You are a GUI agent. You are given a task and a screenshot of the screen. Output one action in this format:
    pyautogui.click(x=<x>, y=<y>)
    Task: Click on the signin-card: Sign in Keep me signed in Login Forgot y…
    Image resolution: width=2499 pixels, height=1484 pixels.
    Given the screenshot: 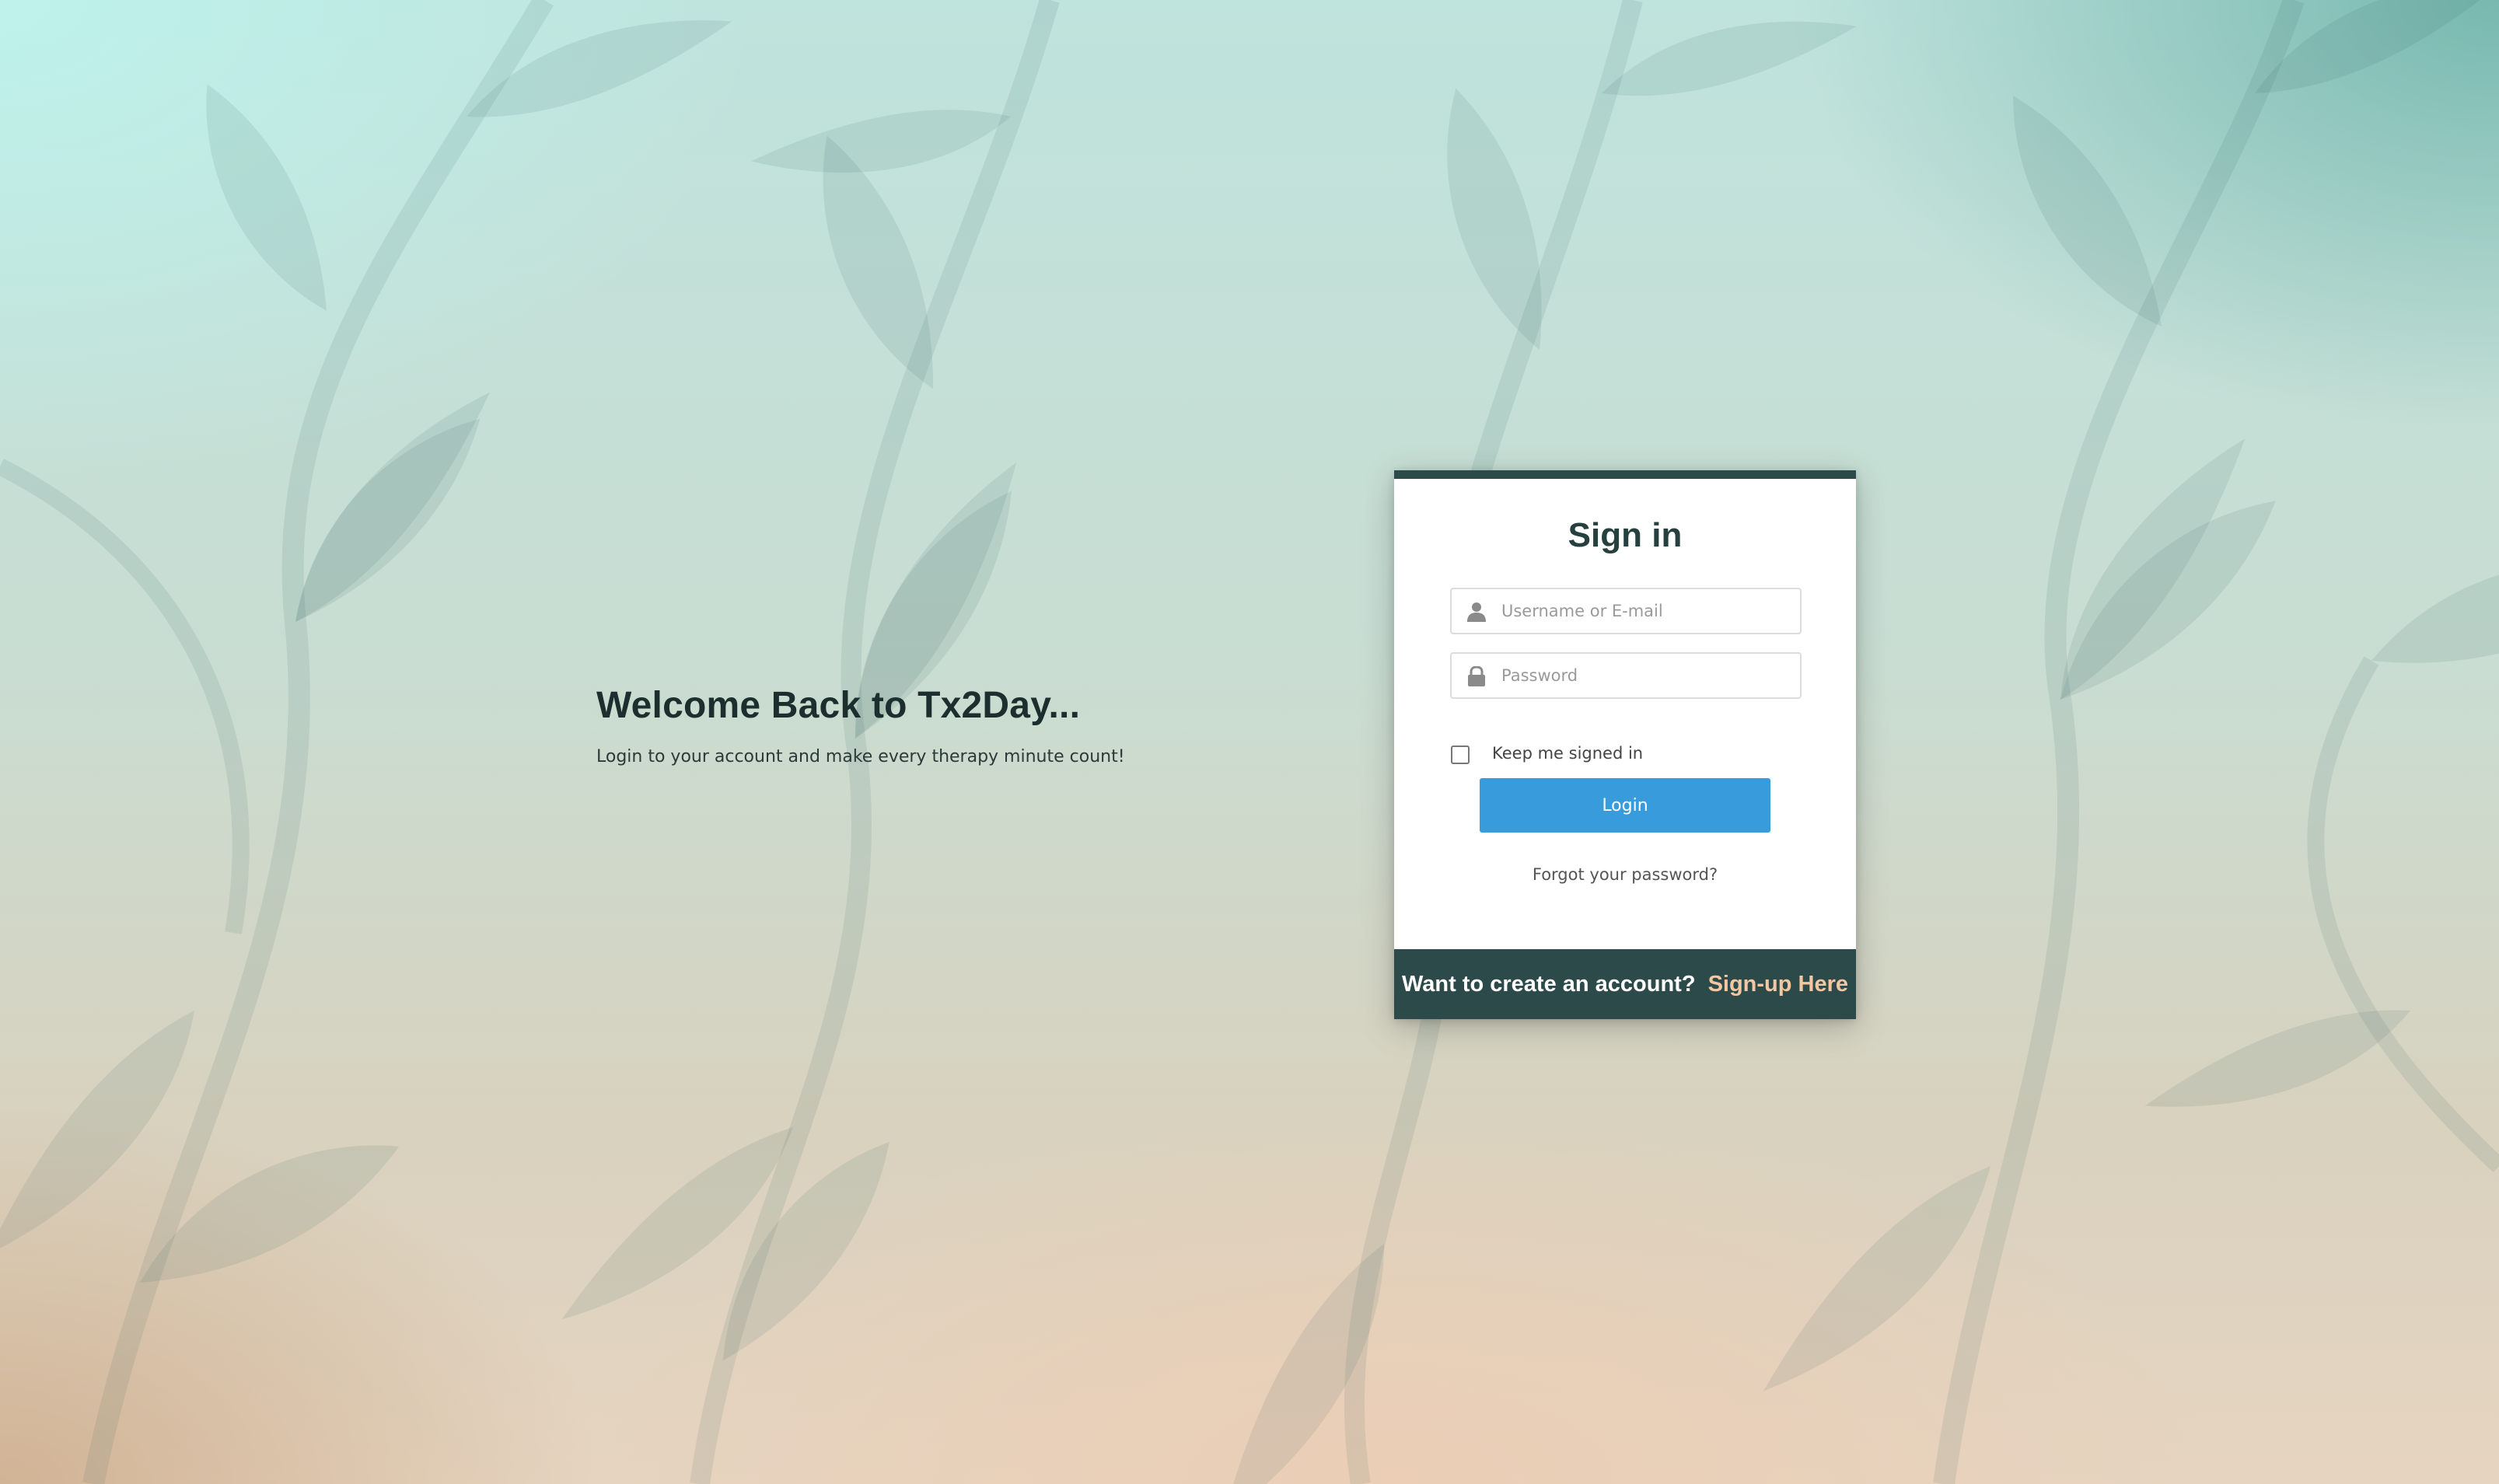 What is the action you would take?
    pyautogui.click(x=1625, y=744)
    